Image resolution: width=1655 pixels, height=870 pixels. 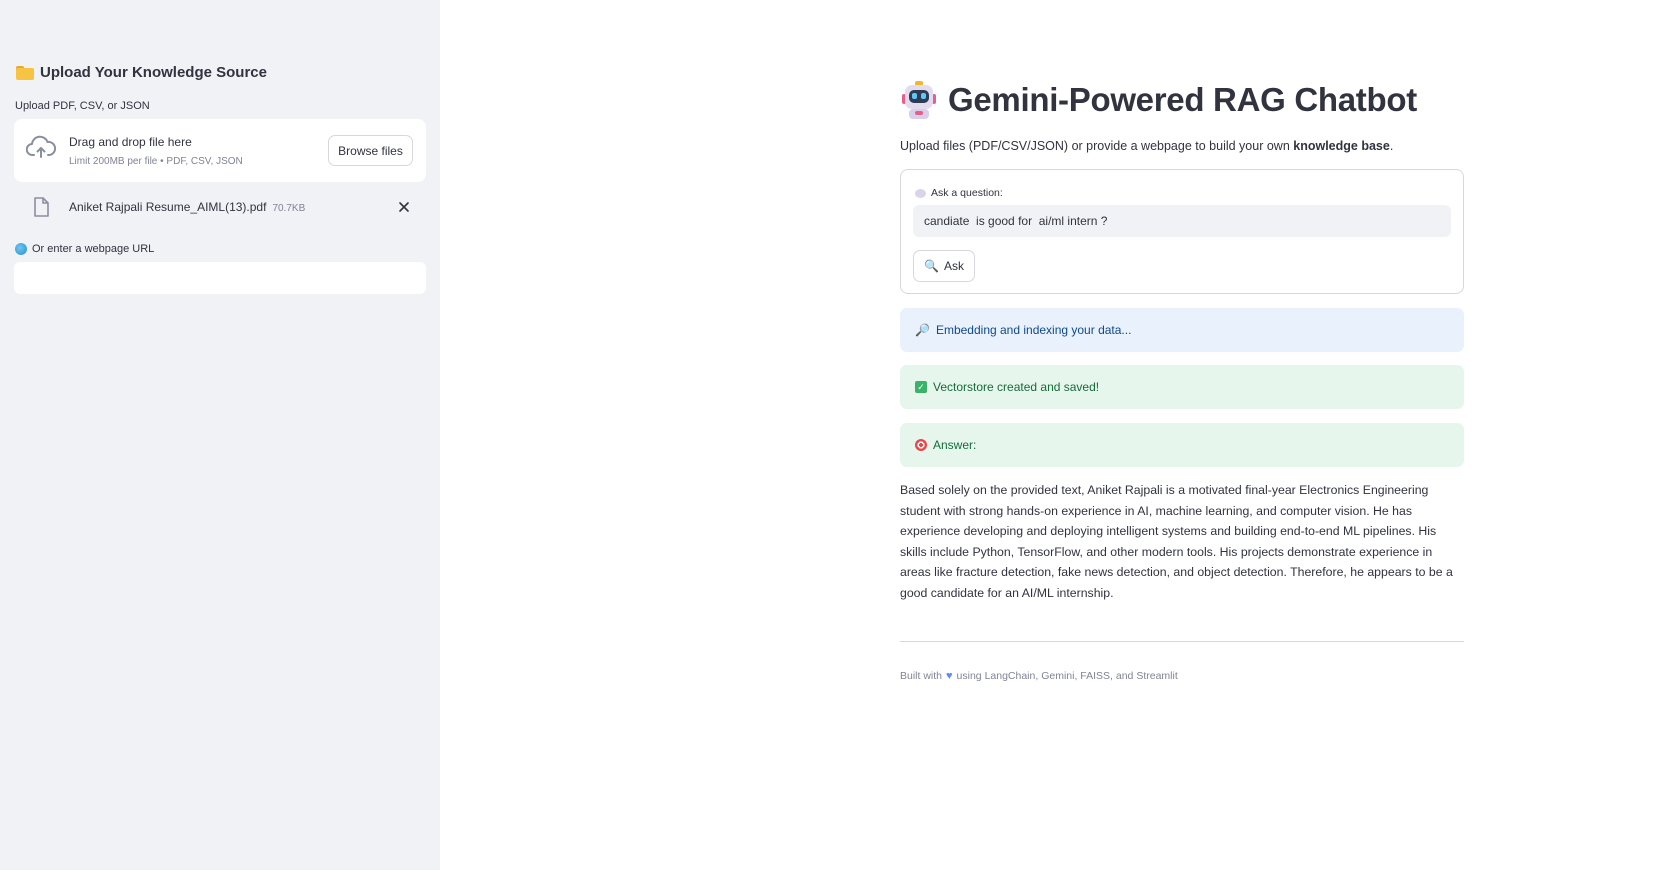 What do you see at coordinates (153, 72) in the screenshot?
I see `sidebar-header-text: Upload Your Knowledge Source` at bounding box center [153, 72].